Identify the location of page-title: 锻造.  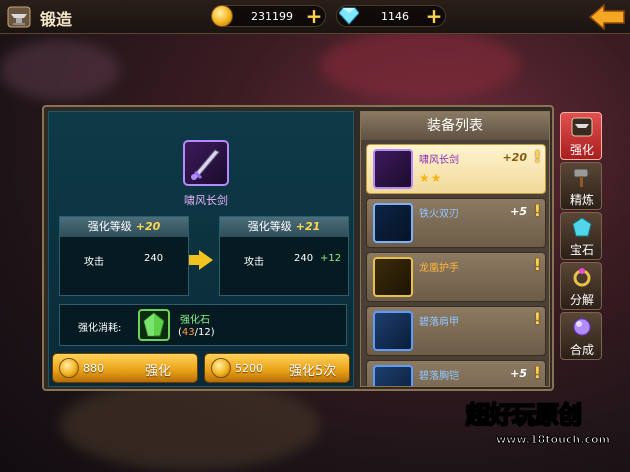
(56, 19).